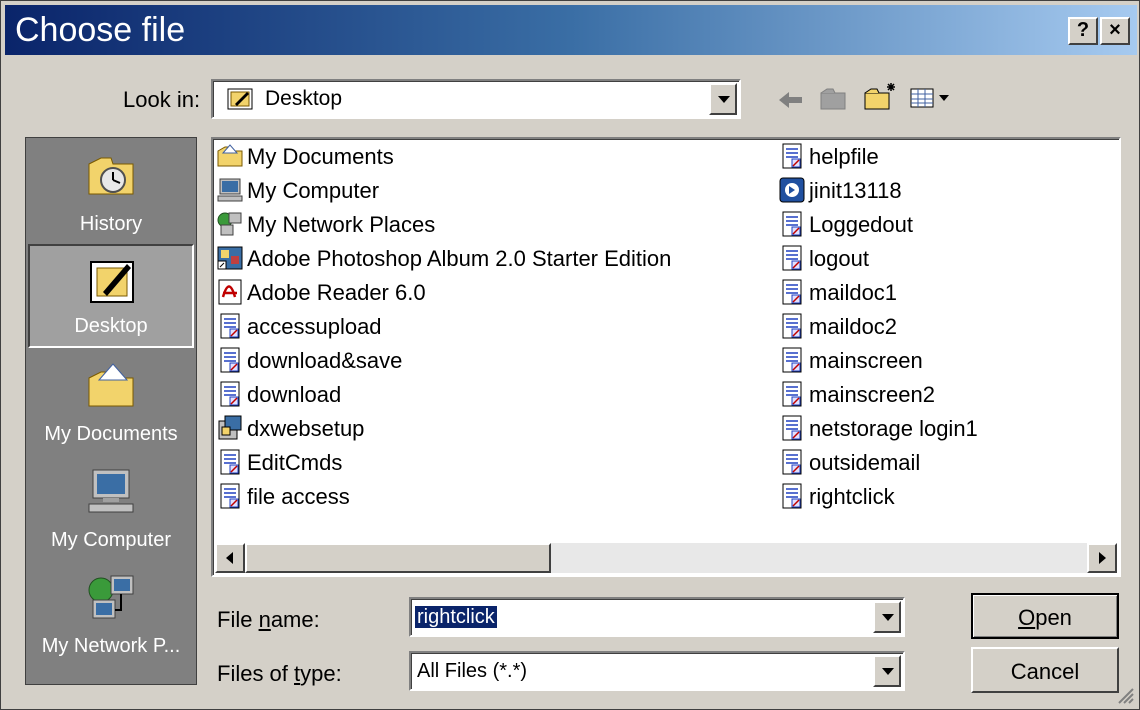 This screenshot has height=710, width=1140. Describe the element at coordinates (657, 671) in the screenshot. I see `filetype-select: All Files (*.*)` at that location.